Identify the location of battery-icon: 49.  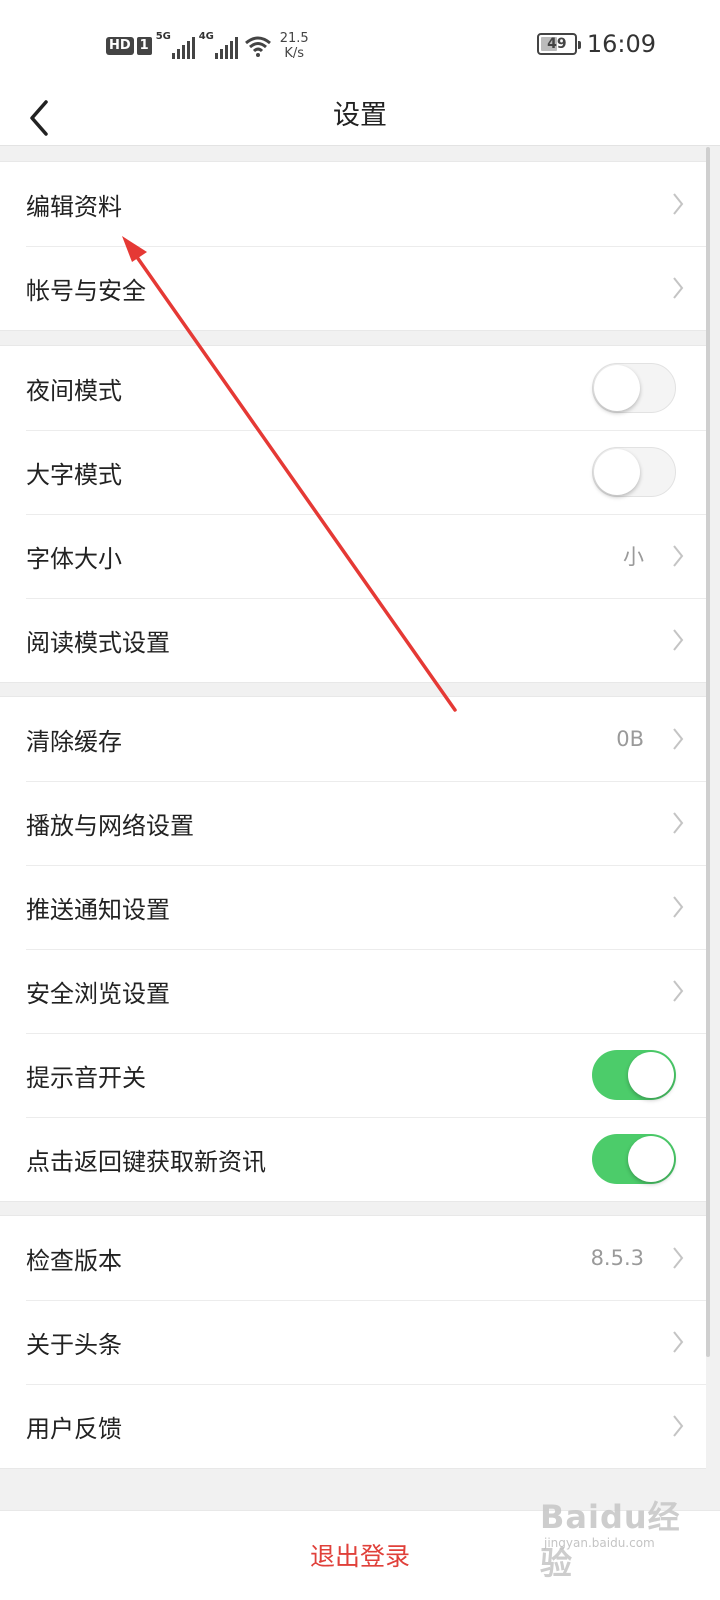
(558, 44).